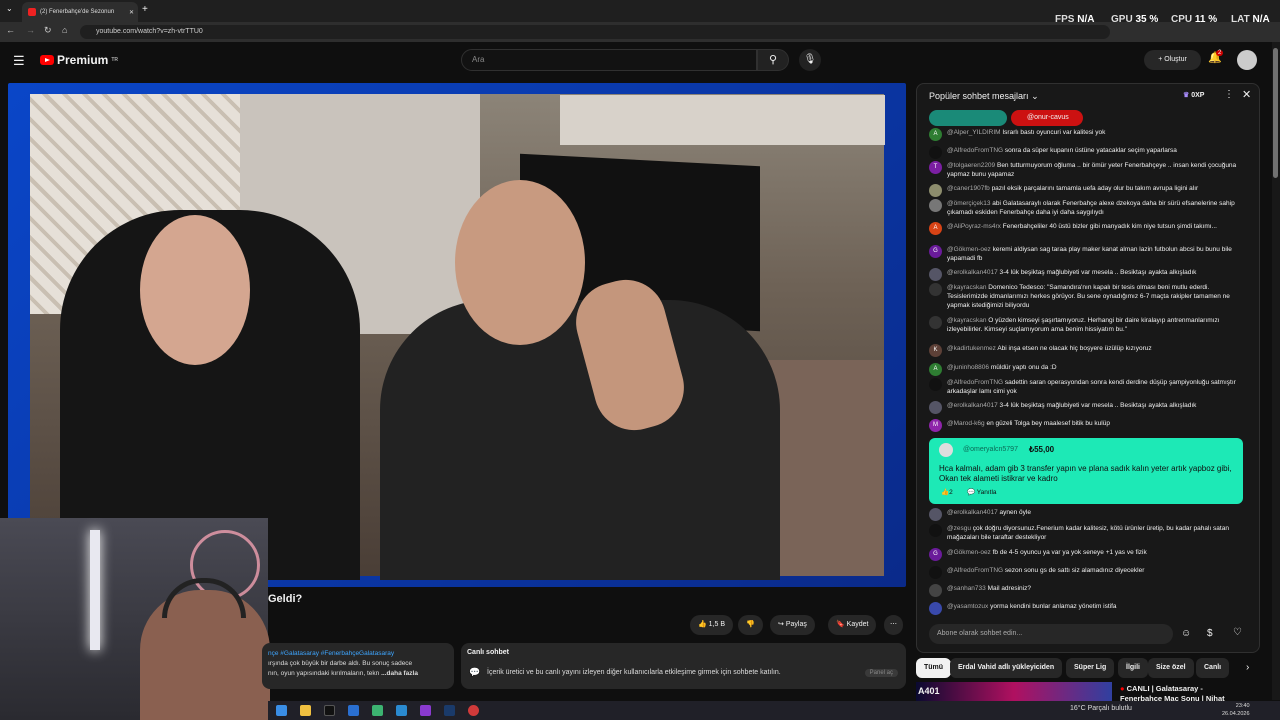  Describe the element at coordinates (1087, 590) in the screenshot. I see `chat-message: @sanhan733 Mail adresiniz?` at that location.